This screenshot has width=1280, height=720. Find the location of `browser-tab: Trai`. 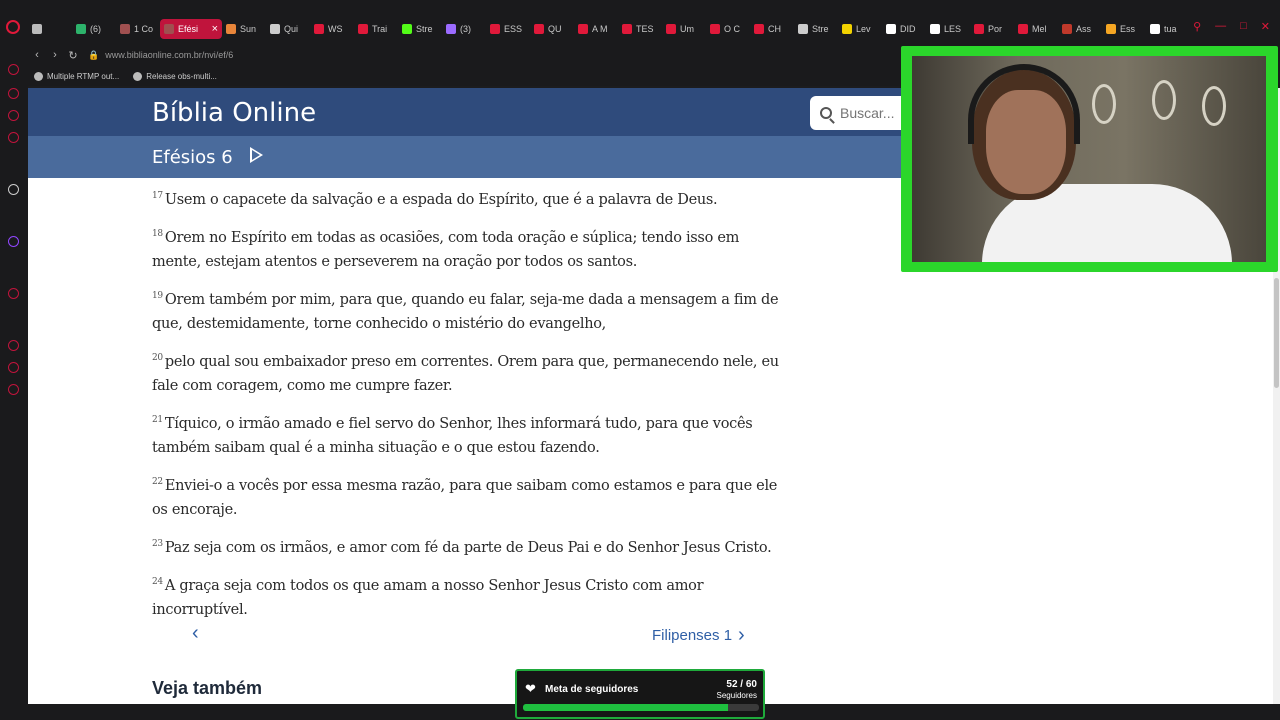

browser-tab: Trai is located at coordinates (376, 29).